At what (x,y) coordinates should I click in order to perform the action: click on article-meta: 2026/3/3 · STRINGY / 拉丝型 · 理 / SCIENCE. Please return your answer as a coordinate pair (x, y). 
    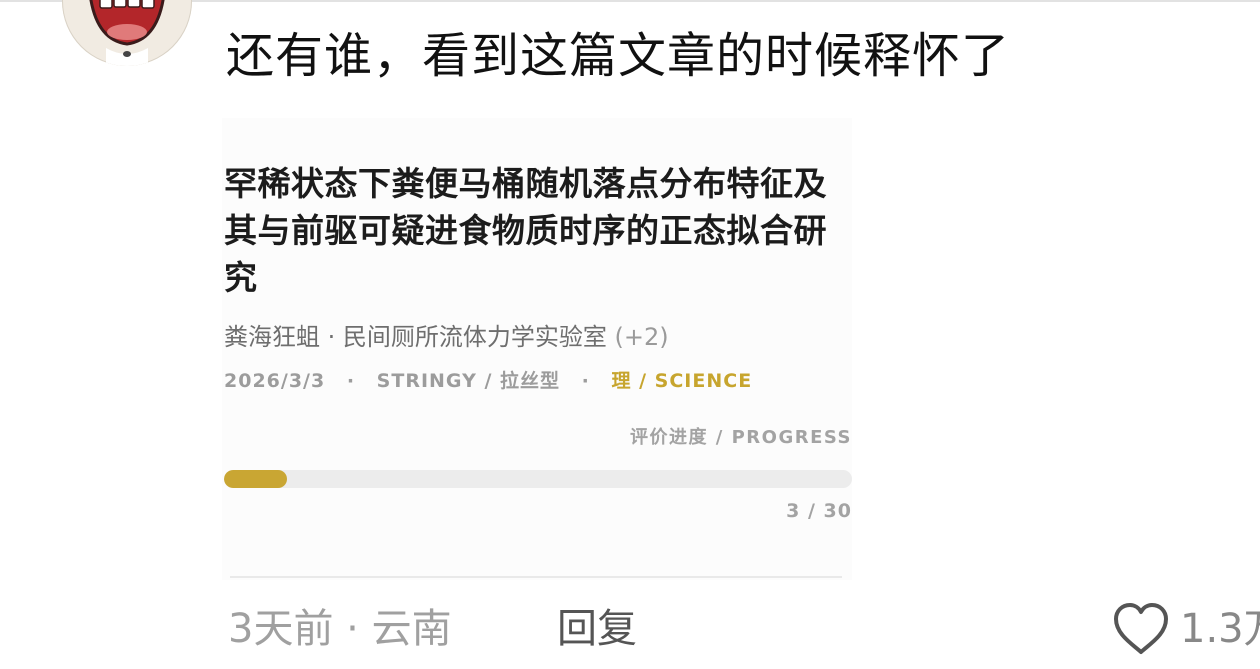
    Looking at the image, I should click on (488, 381).